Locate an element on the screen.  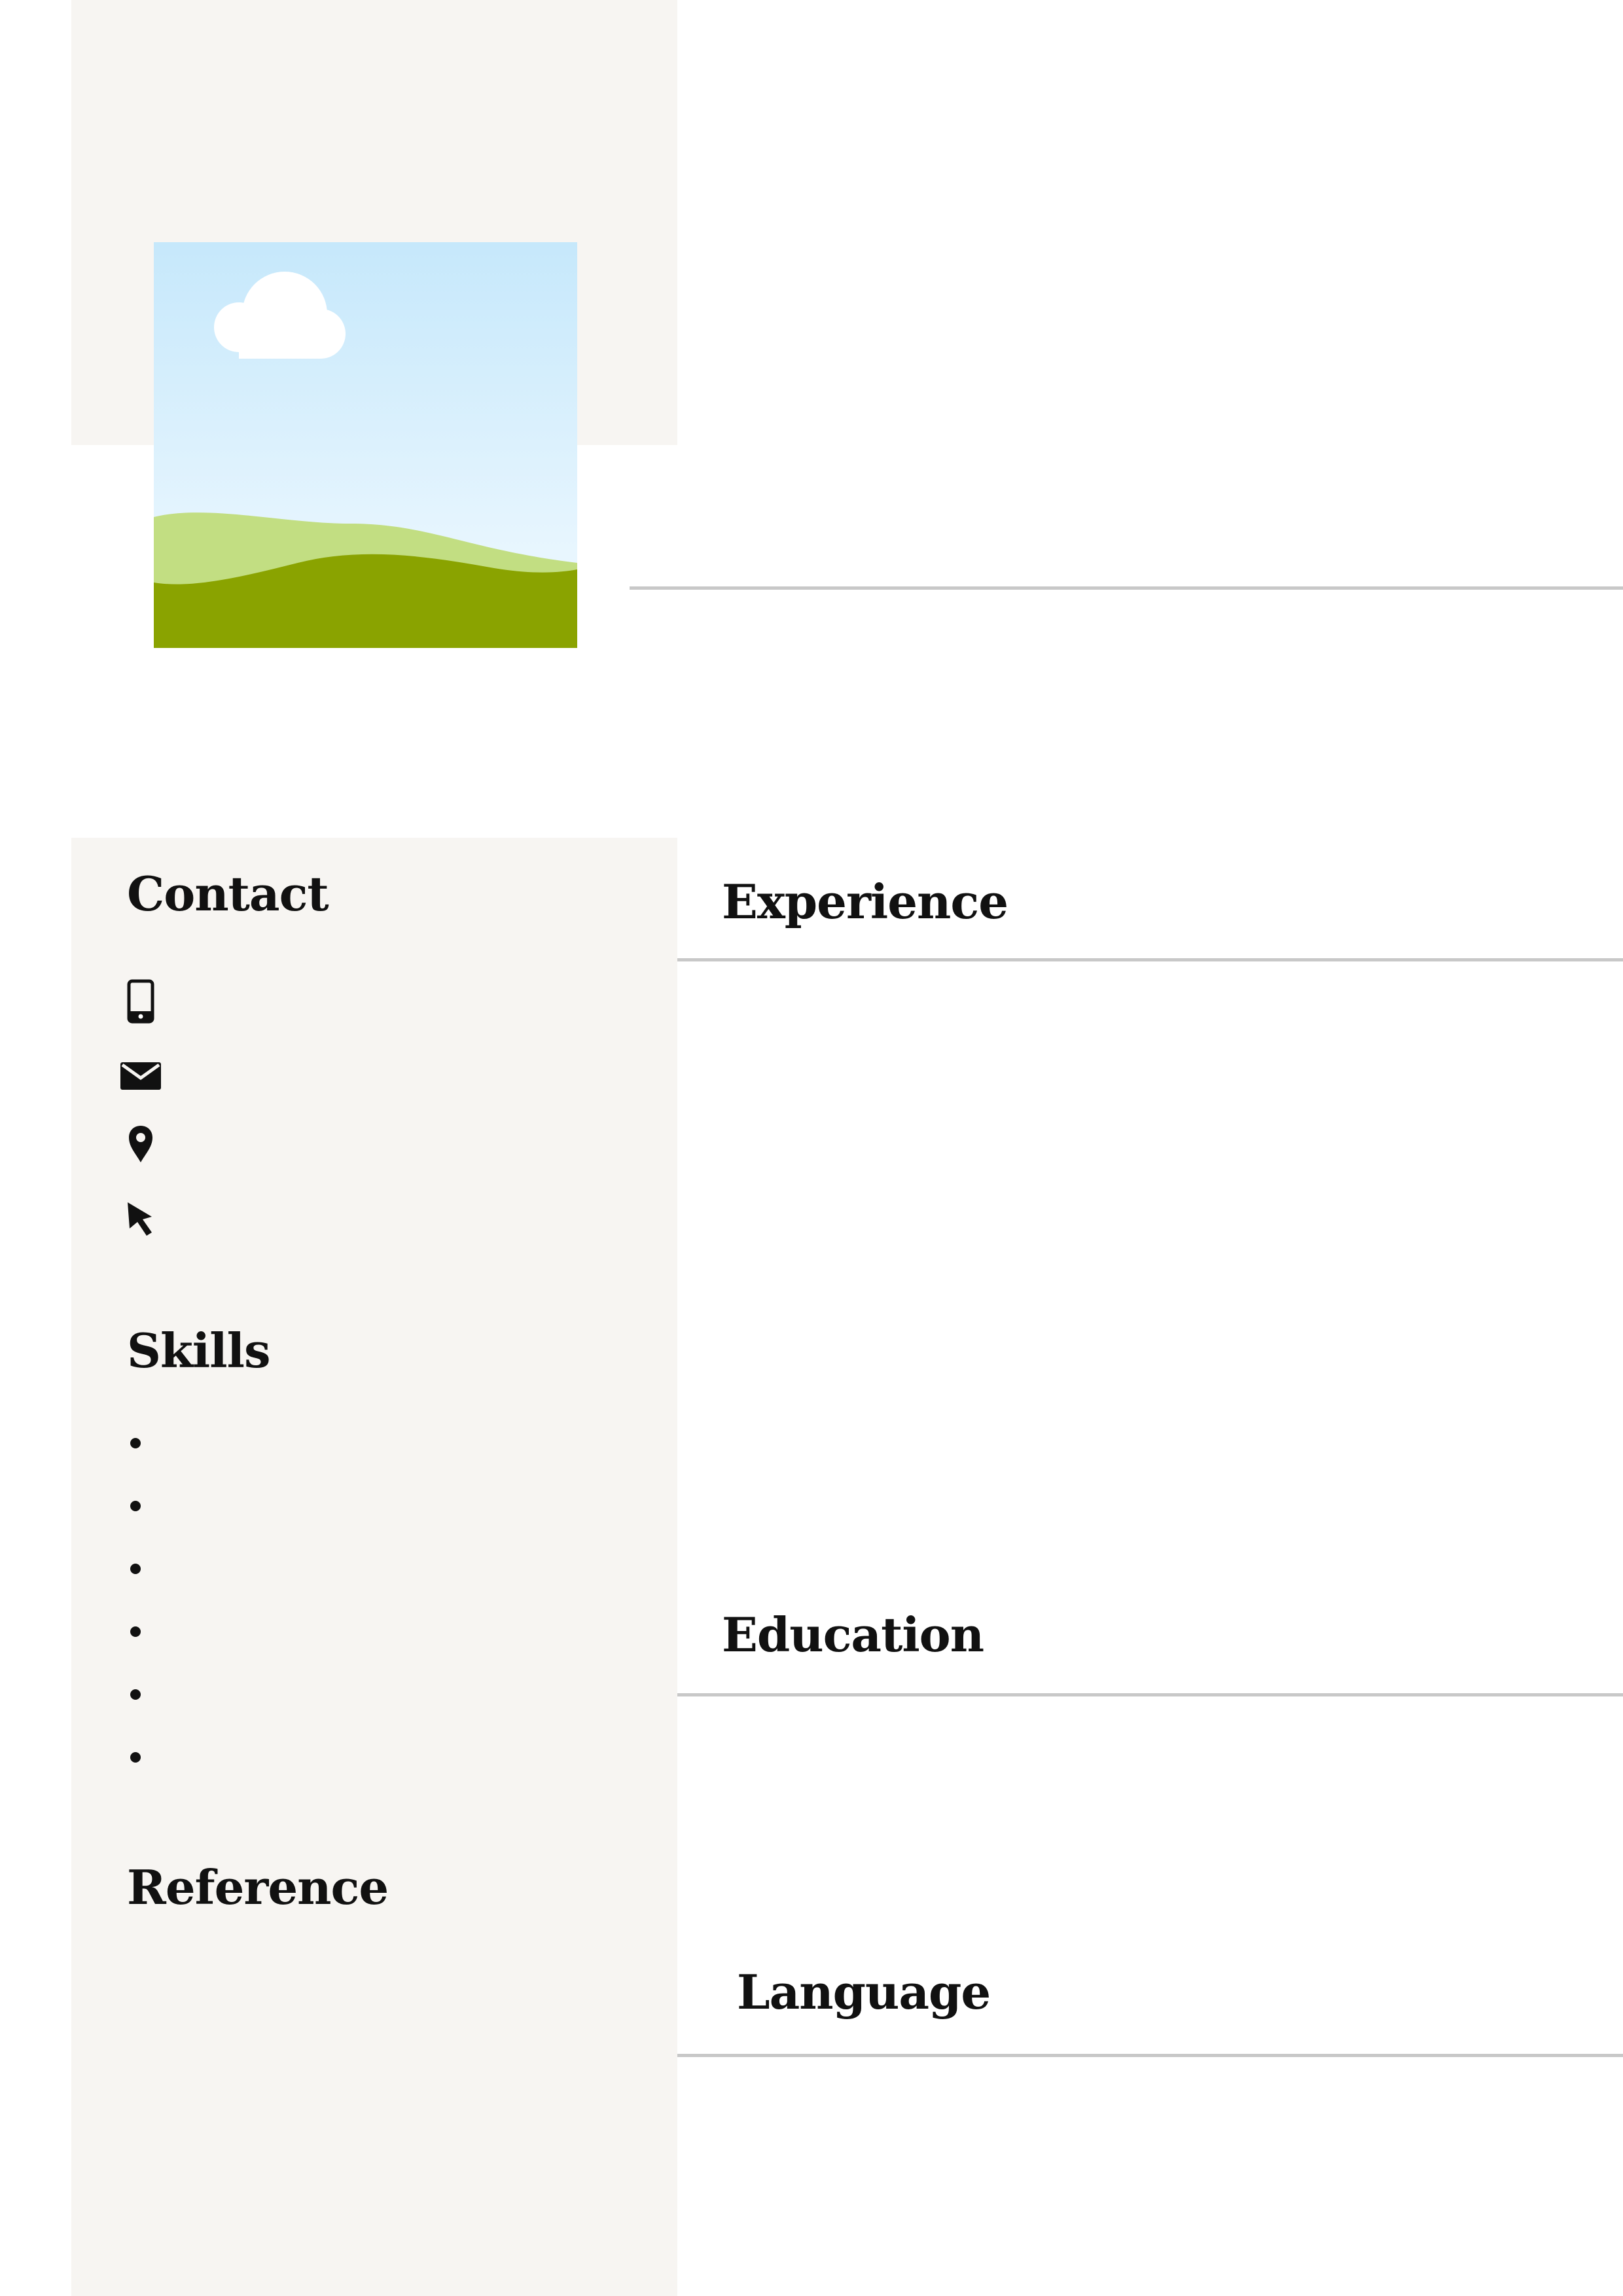
header-divider is located at coordinates (1126, 588).